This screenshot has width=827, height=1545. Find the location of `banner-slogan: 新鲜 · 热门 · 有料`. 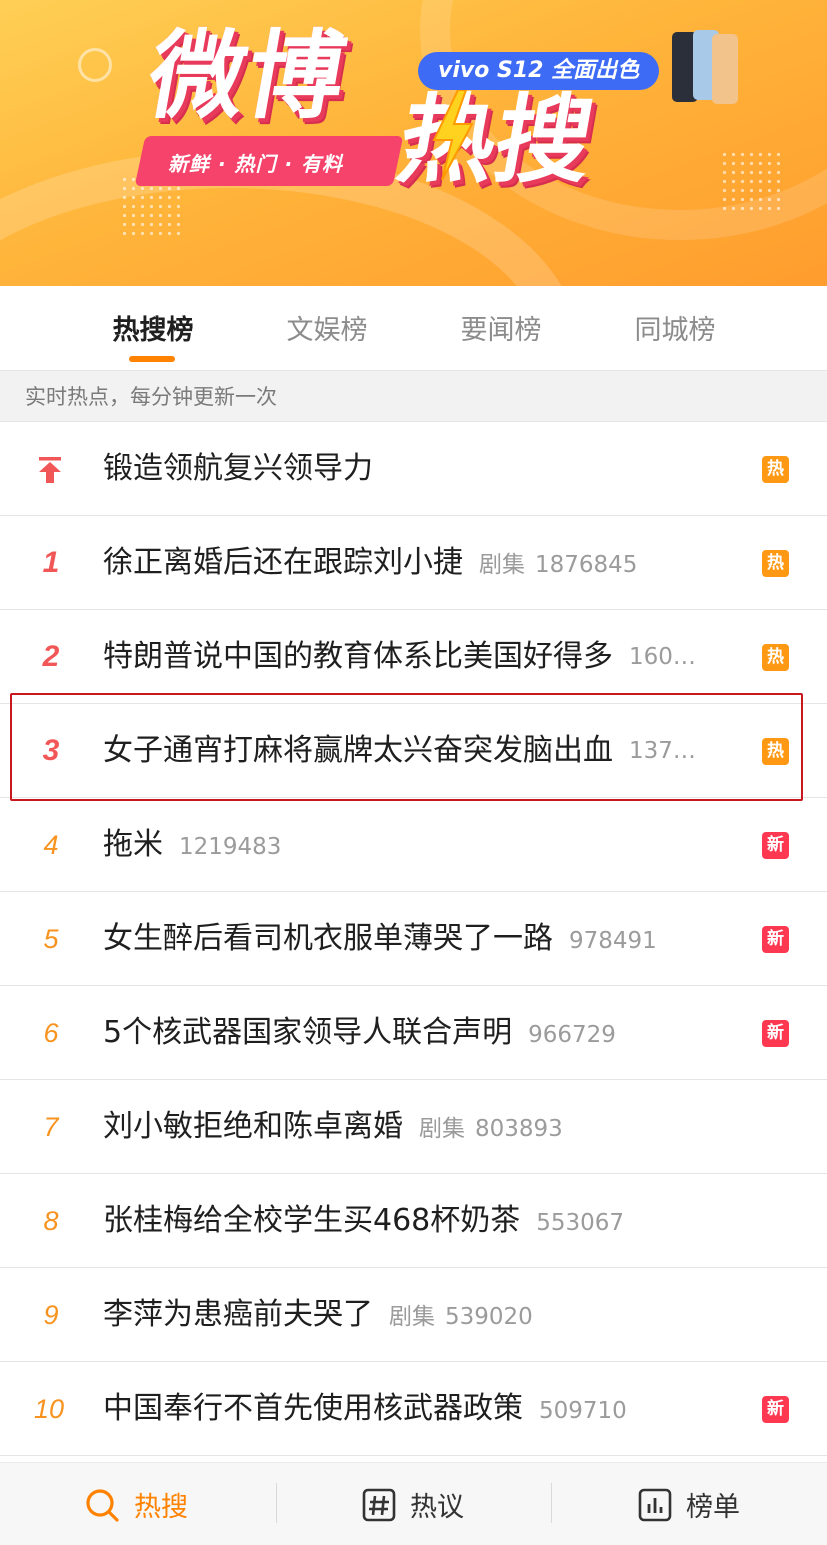

banner-slogan: 新鲜 · 热门 · 有料 is located at coordinates (256, 164).